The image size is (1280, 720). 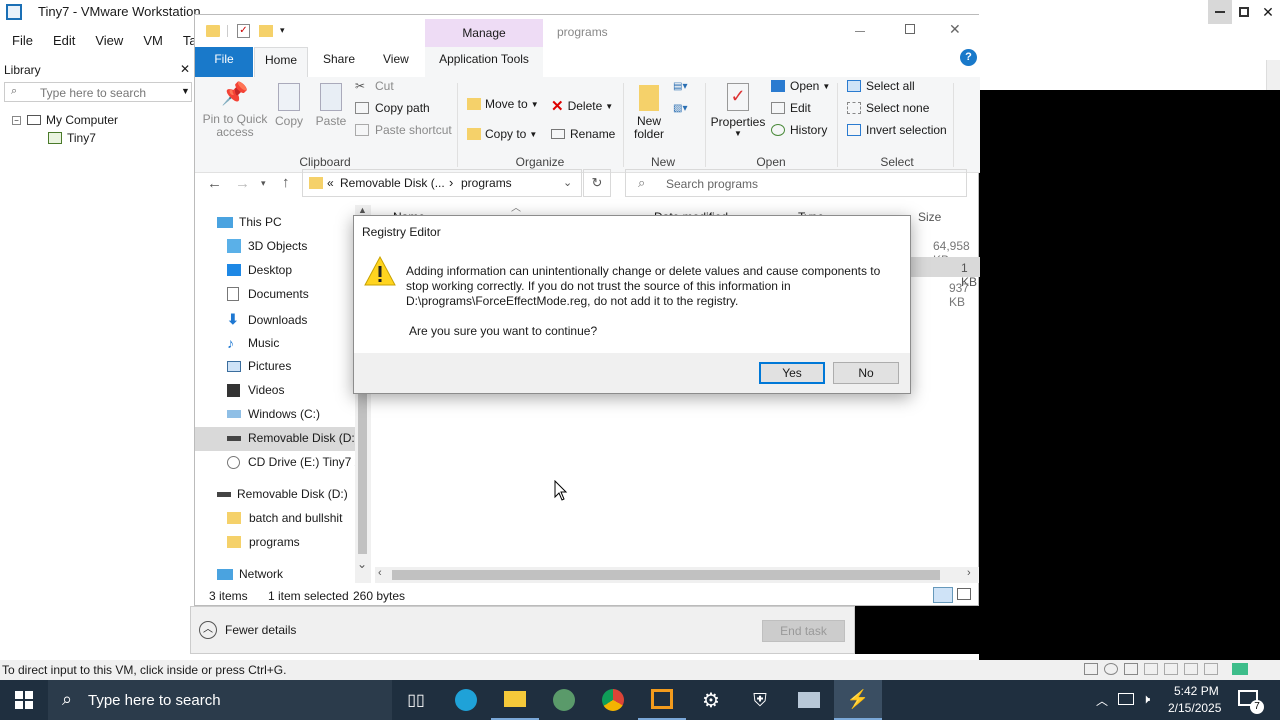 What do you see at coordinates (582, 106) in the screenshot?
I see `delete-button: ✕ Delete ▼` at bounding box center [582, 106].